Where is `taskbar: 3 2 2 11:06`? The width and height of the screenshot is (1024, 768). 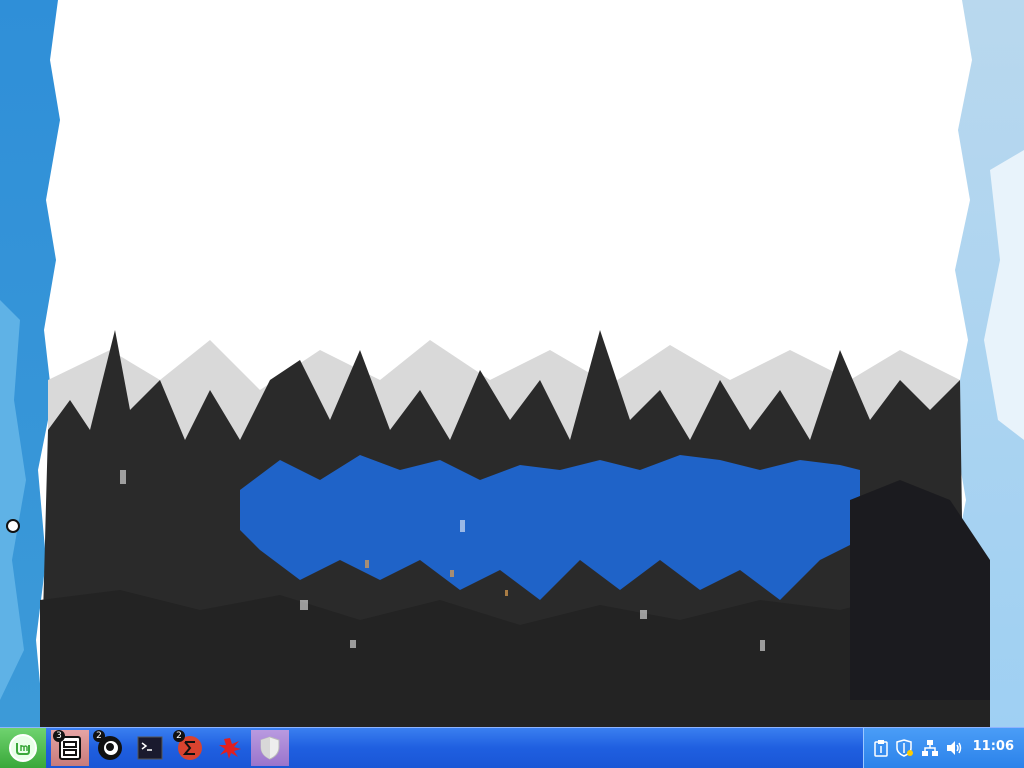
taskbar: 3 2 2 11:06 is located at coordinates (512, 747).